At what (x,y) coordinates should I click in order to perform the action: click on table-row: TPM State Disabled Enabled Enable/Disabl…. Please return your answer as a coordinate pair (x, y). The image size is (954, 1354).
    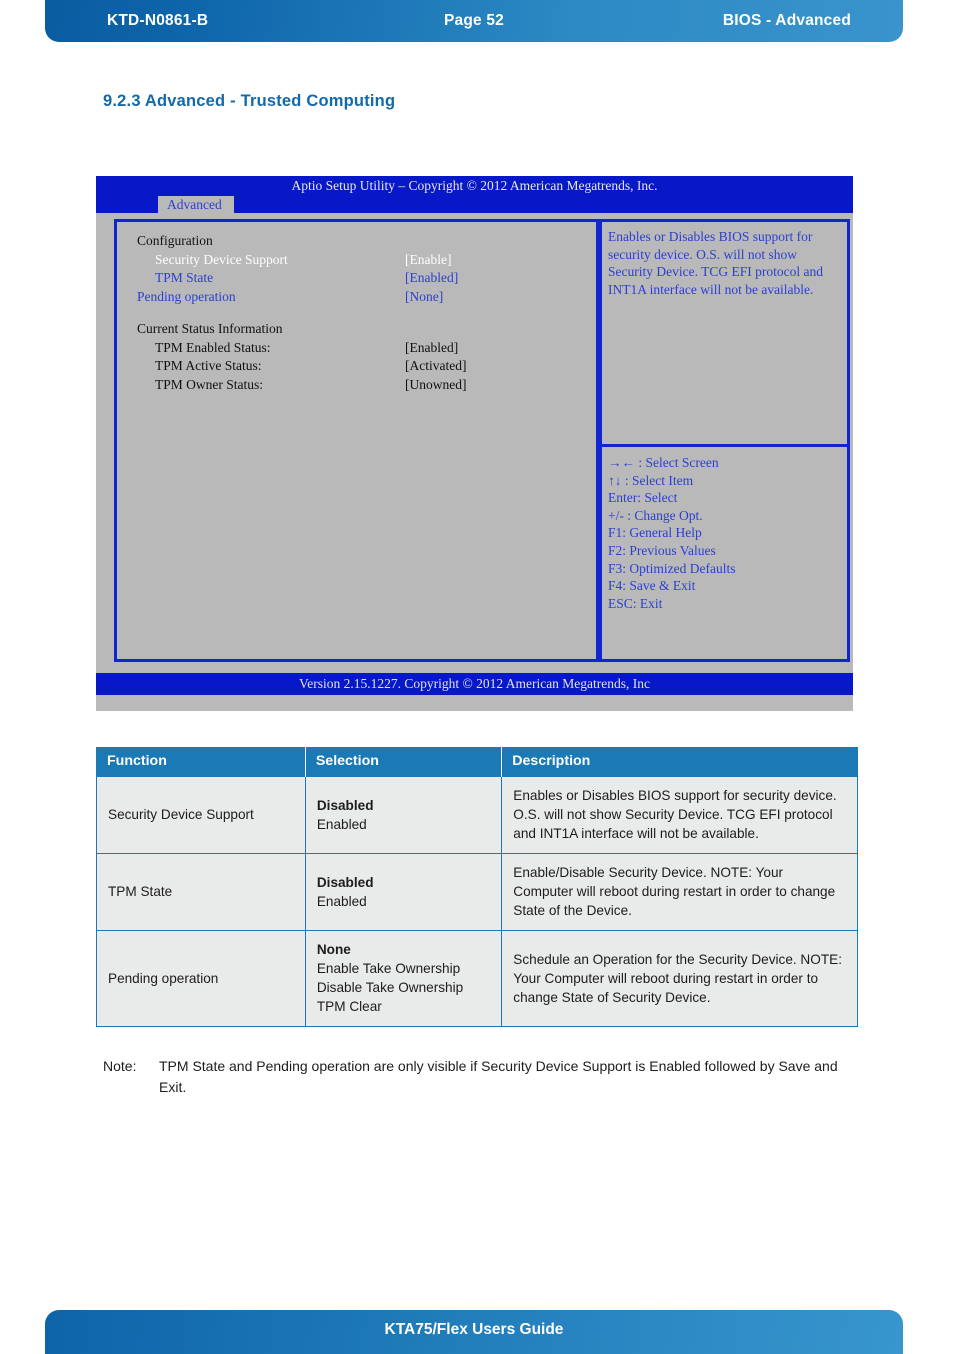
    Looking at the image, I should click on (477, 892).